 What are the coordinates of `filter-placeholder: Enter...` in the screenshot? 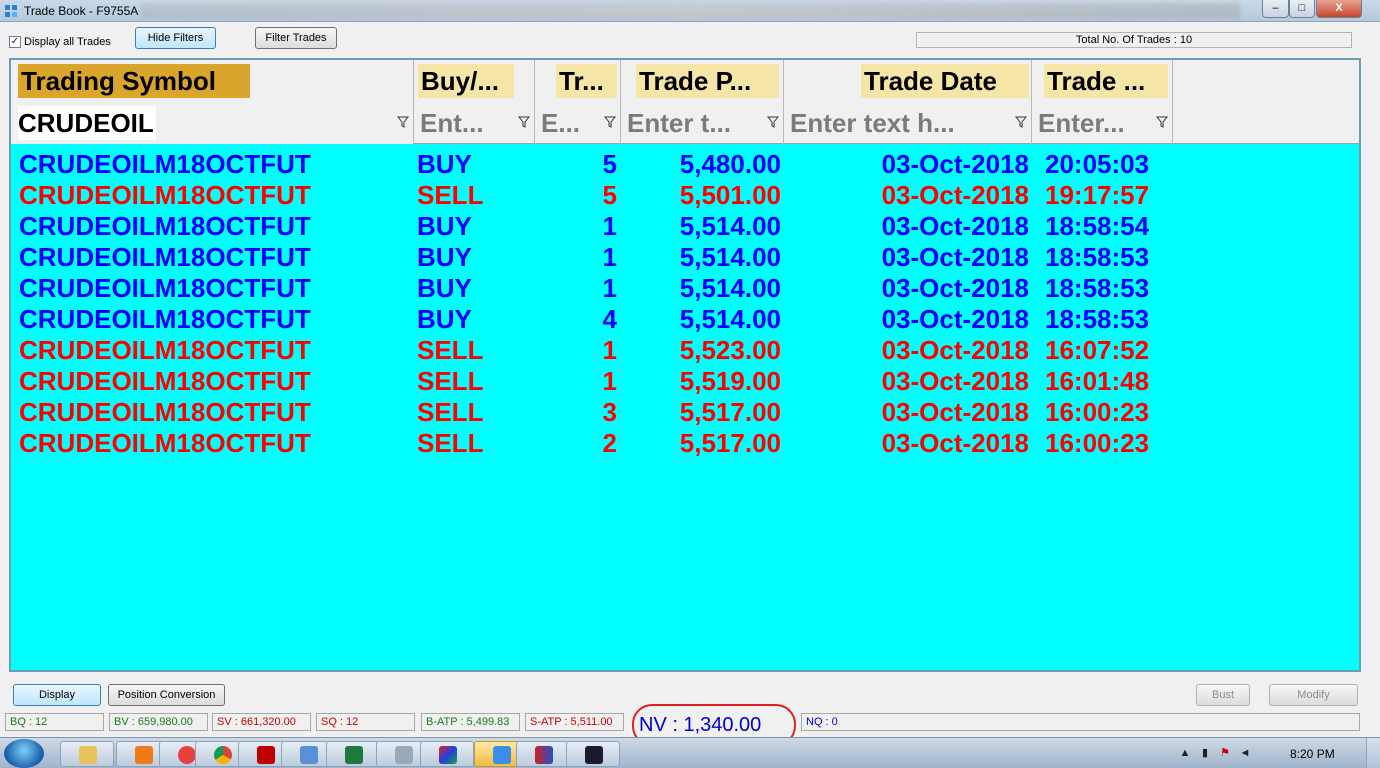 It's located at (1081, 123).